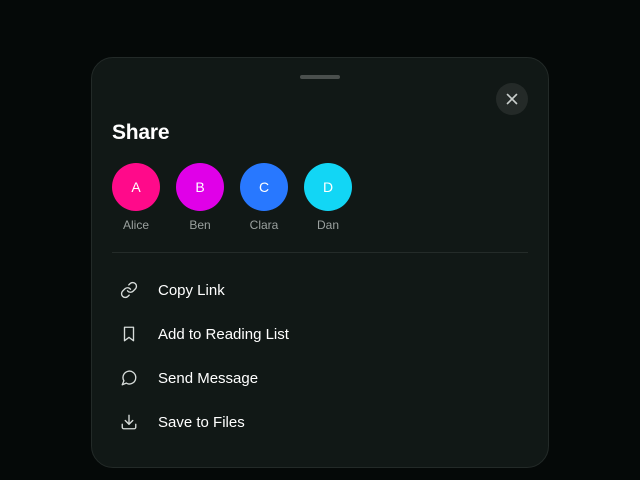 The width and height of the screenshot is (640, 480). Describe the element at coordinates (141, 132) in the screenshot. I see `sheet-title: Share` at that location.